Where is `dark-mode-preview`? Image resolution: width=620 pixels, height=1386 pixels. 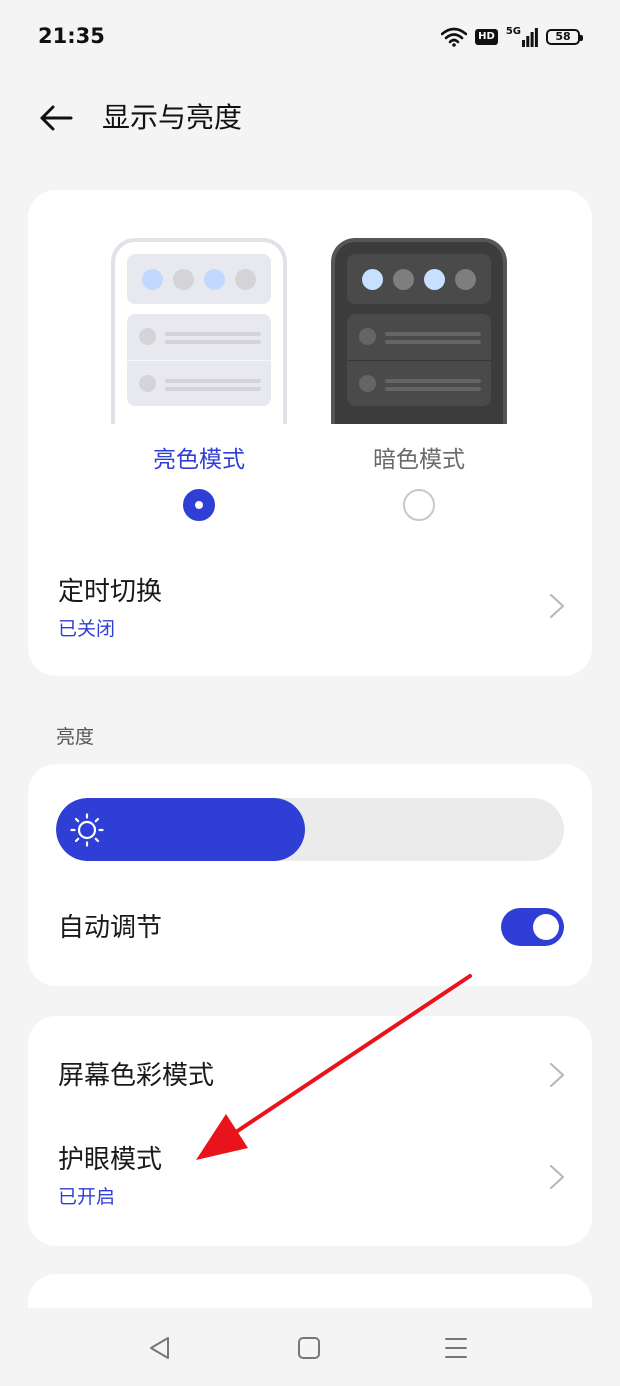 dark-mode-preview is located at coordinates (419, 331).